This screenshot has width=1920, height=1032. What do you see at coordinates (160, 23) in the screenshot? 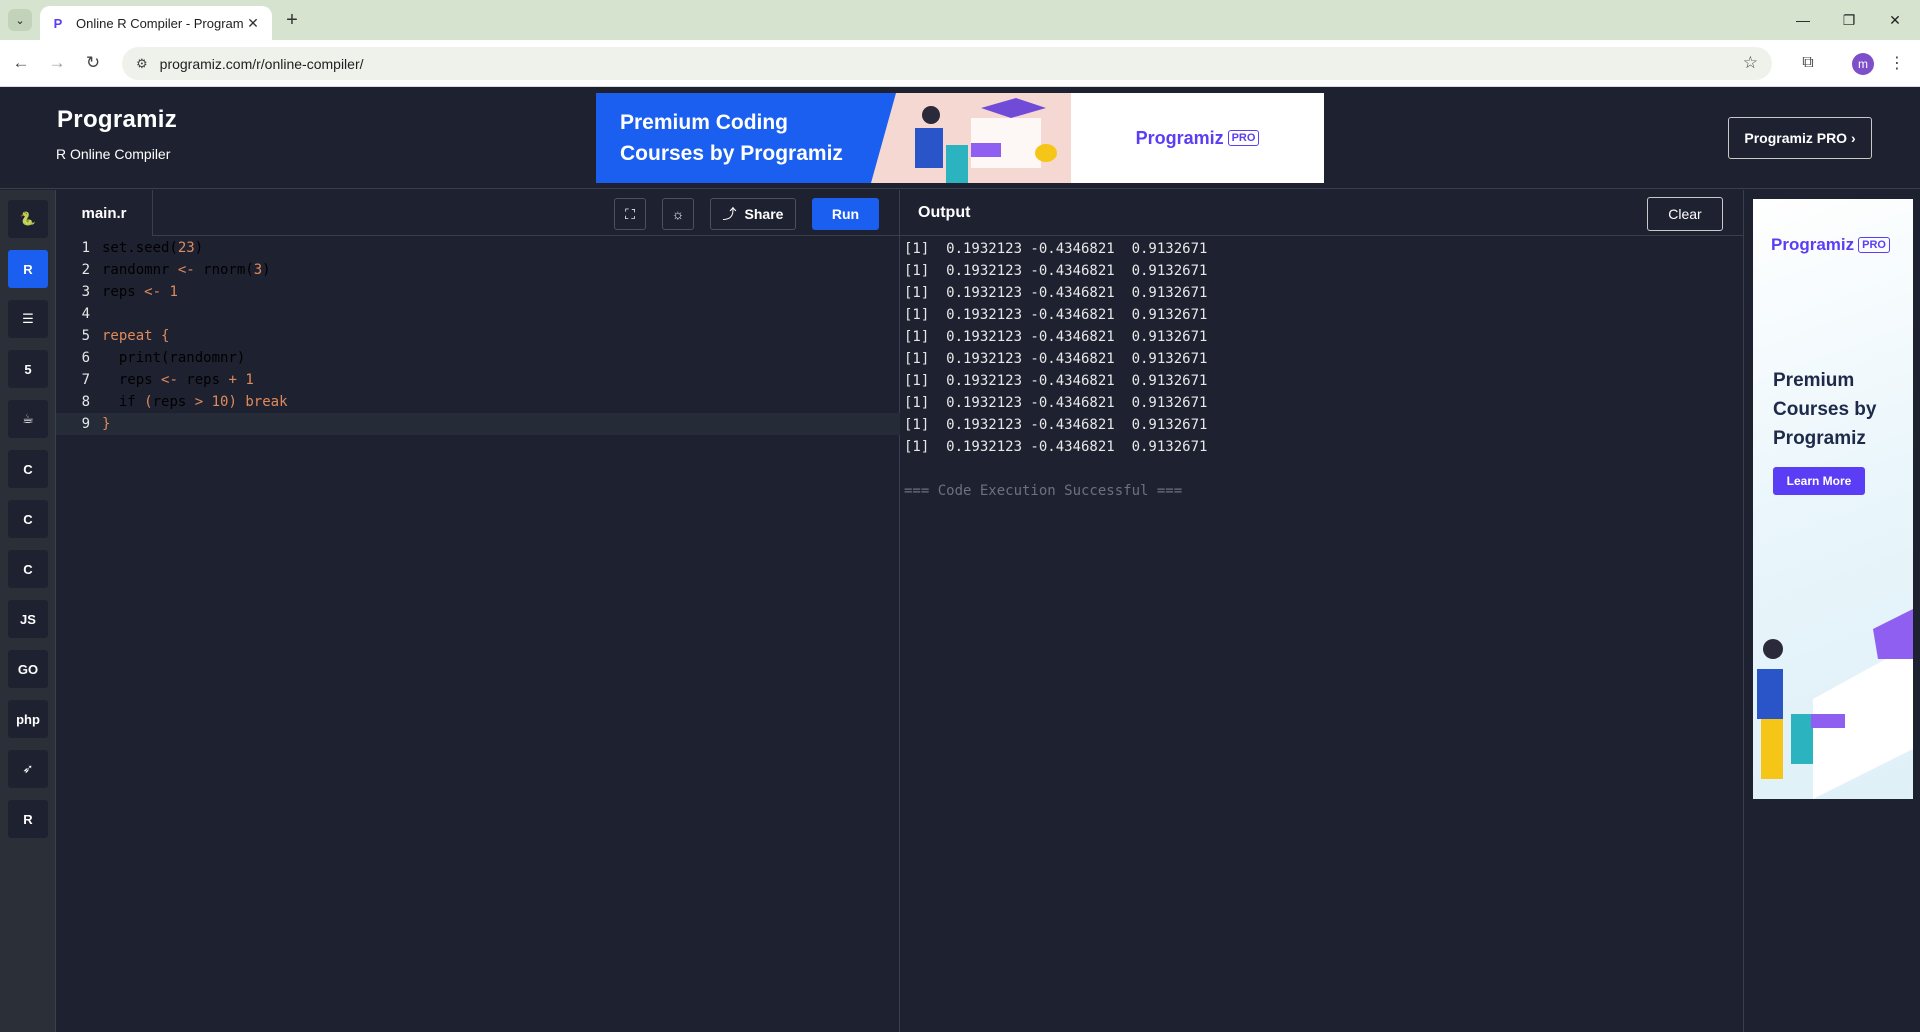
I see `tab-title: Online R Compiler - Programiz` at bounding box center [160, 23].